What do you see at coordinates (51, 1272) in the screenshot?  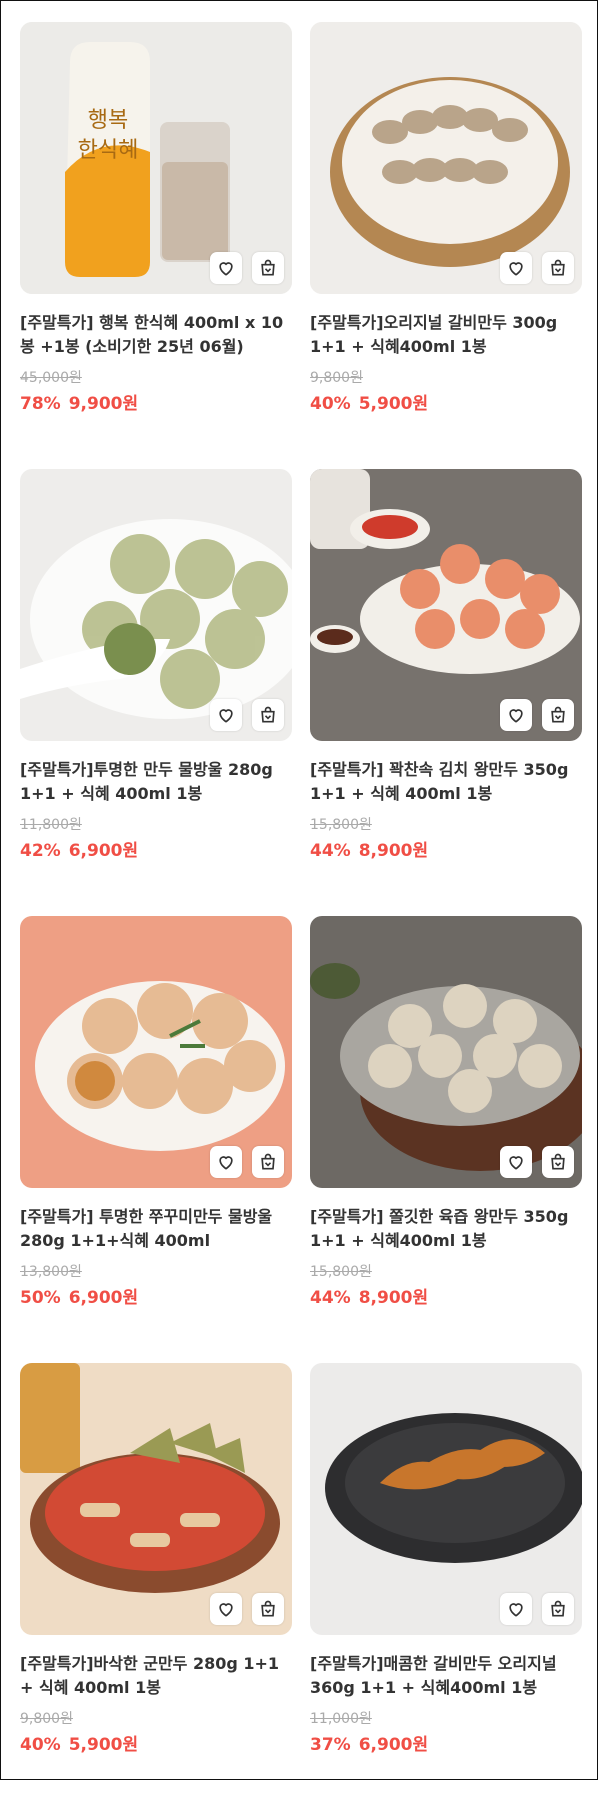 I see `original-price: 13,800원` at bounding box center [51, 1272].